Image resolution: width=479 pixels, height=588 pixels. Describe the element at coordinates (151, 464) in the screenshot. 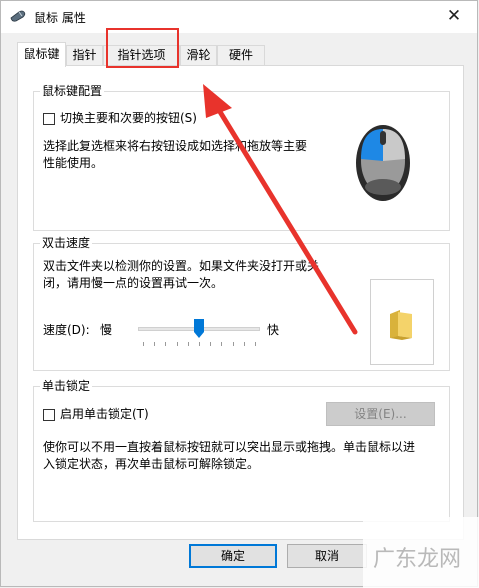

I see `click-lock-desc-2: 入锁定状态，再次单击鼠标可解除锁定。` at that location.